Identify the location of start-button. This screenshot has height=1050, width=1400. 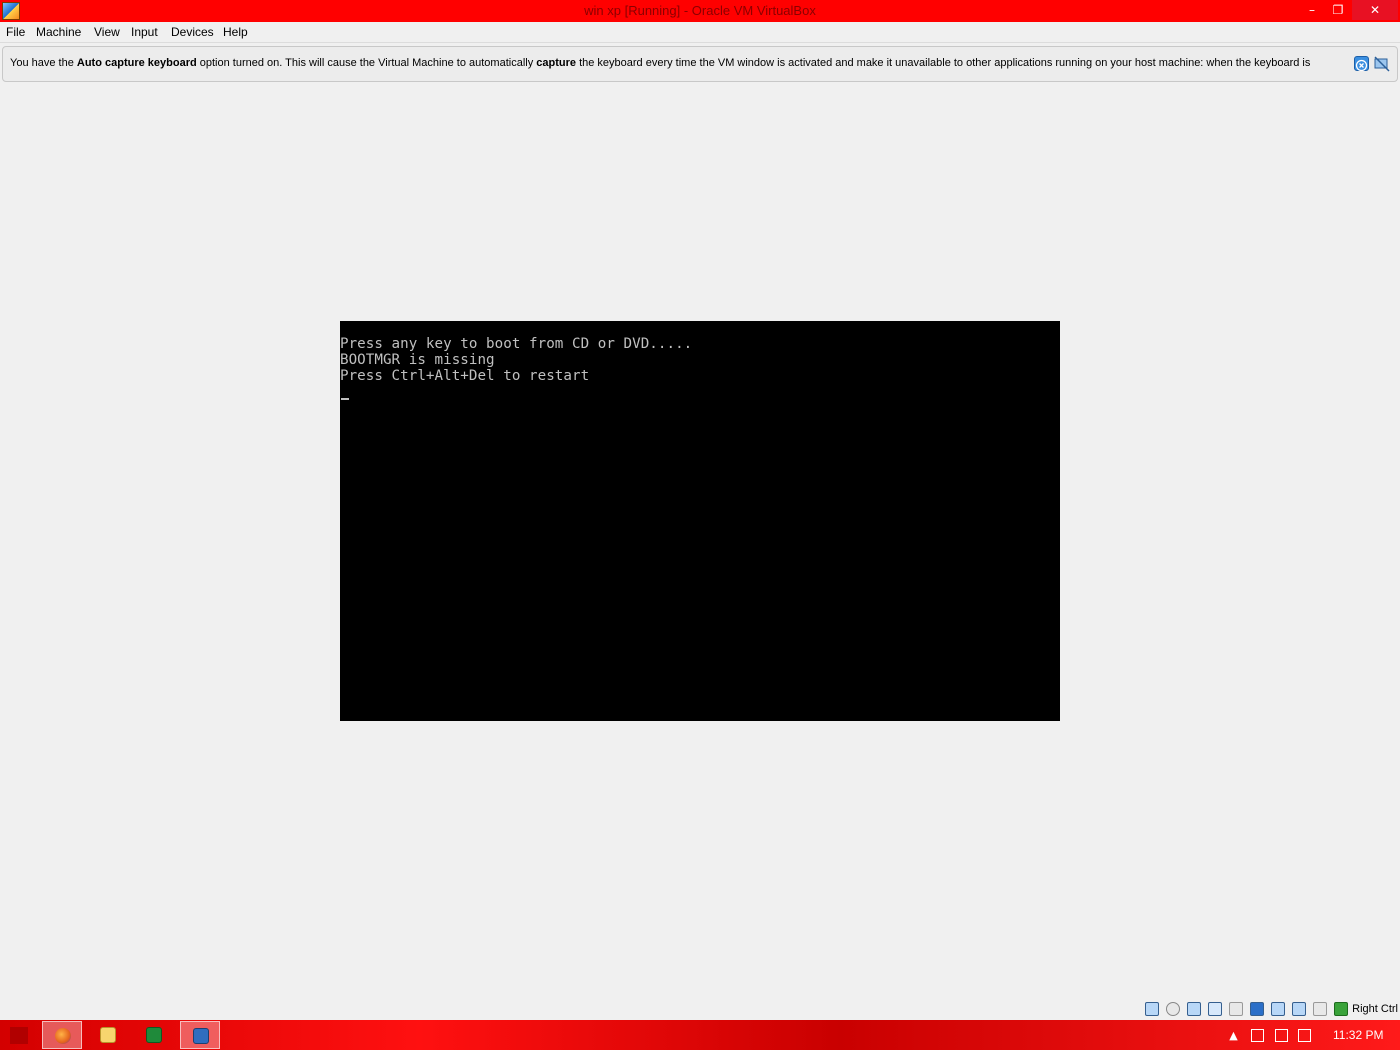
(19, 1035).